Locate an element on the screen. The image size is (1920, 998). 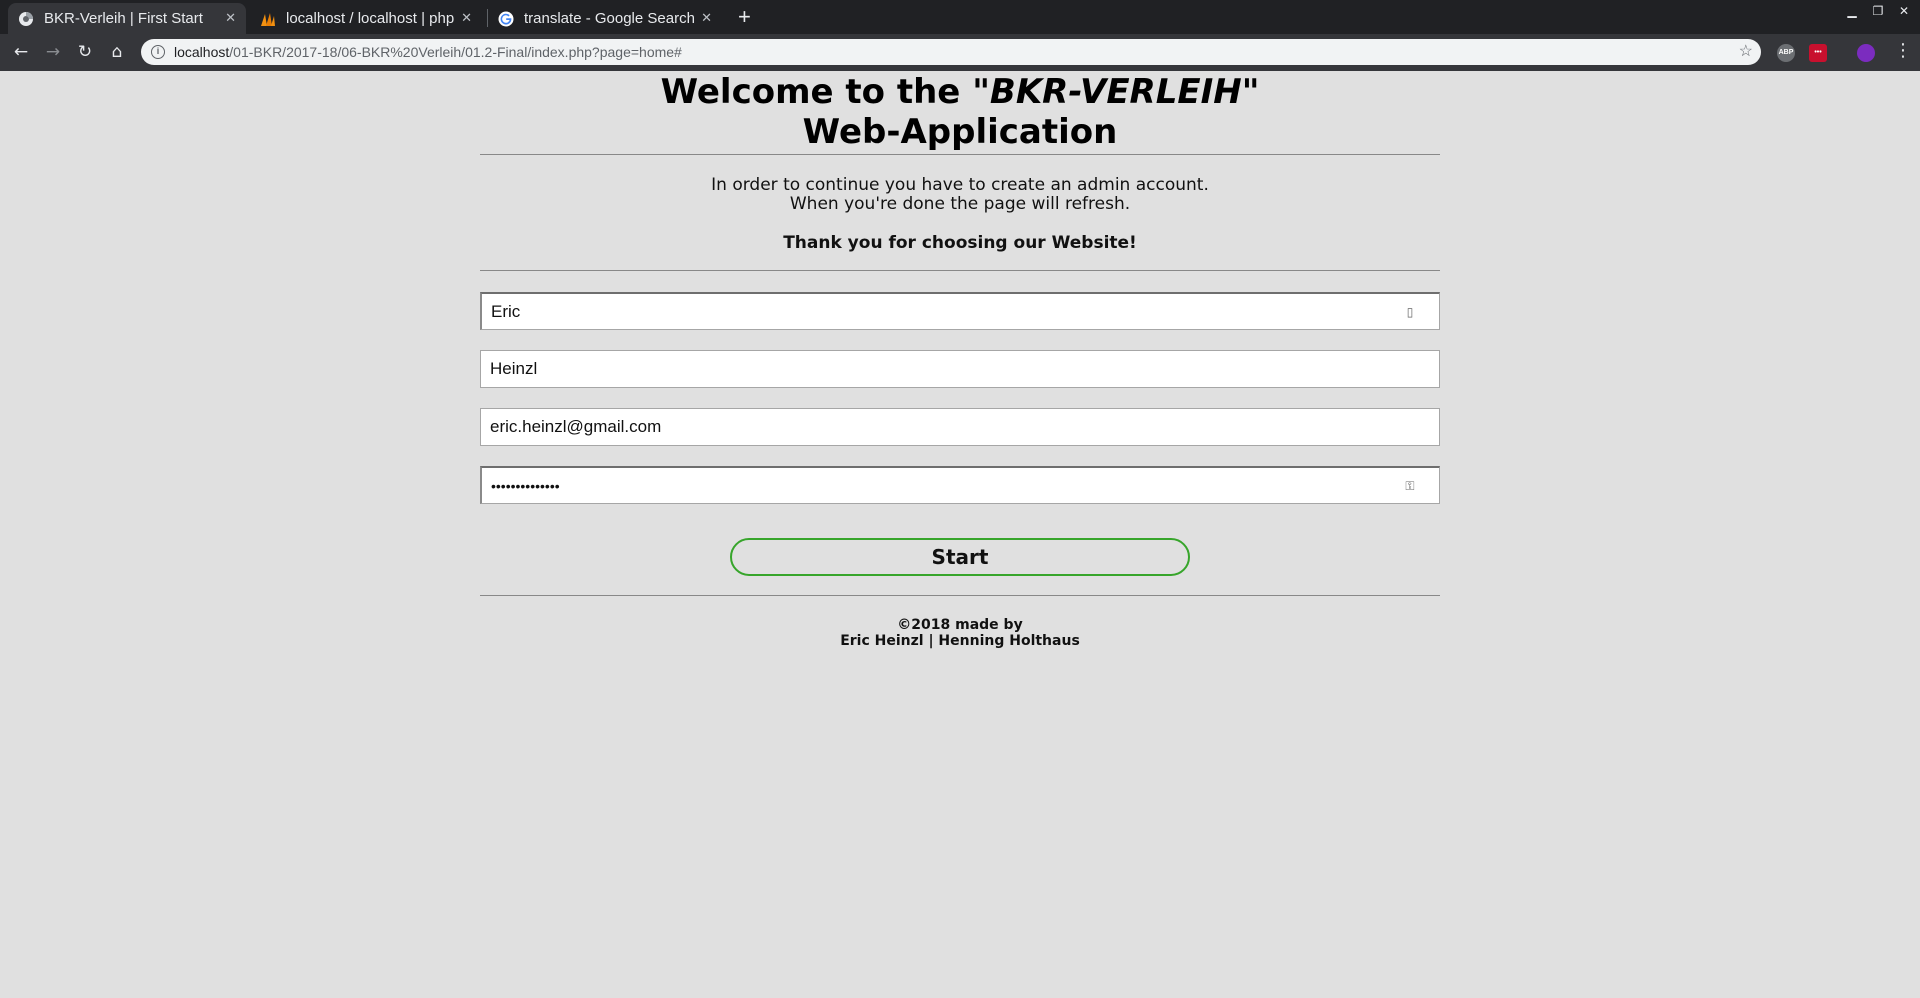
contact-card-icon: ▯ is located at coordinates (1410, 312).